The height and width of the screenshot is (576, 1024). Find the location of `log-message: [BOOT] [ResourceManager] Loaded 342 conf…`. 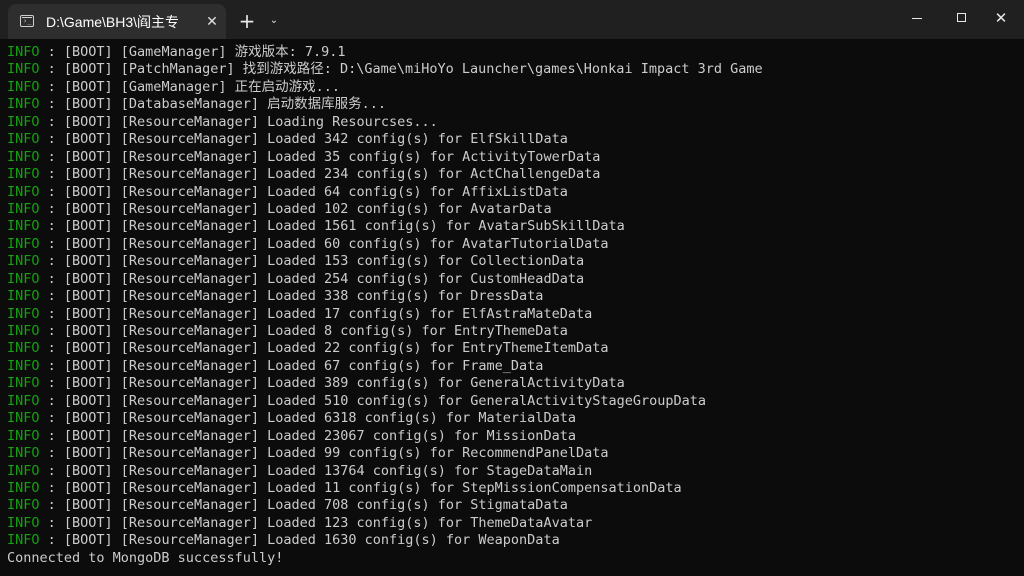

log-message: [BOOT] [ResourceManager] Loaded 342 conf… is located at coordinates (315, 139).